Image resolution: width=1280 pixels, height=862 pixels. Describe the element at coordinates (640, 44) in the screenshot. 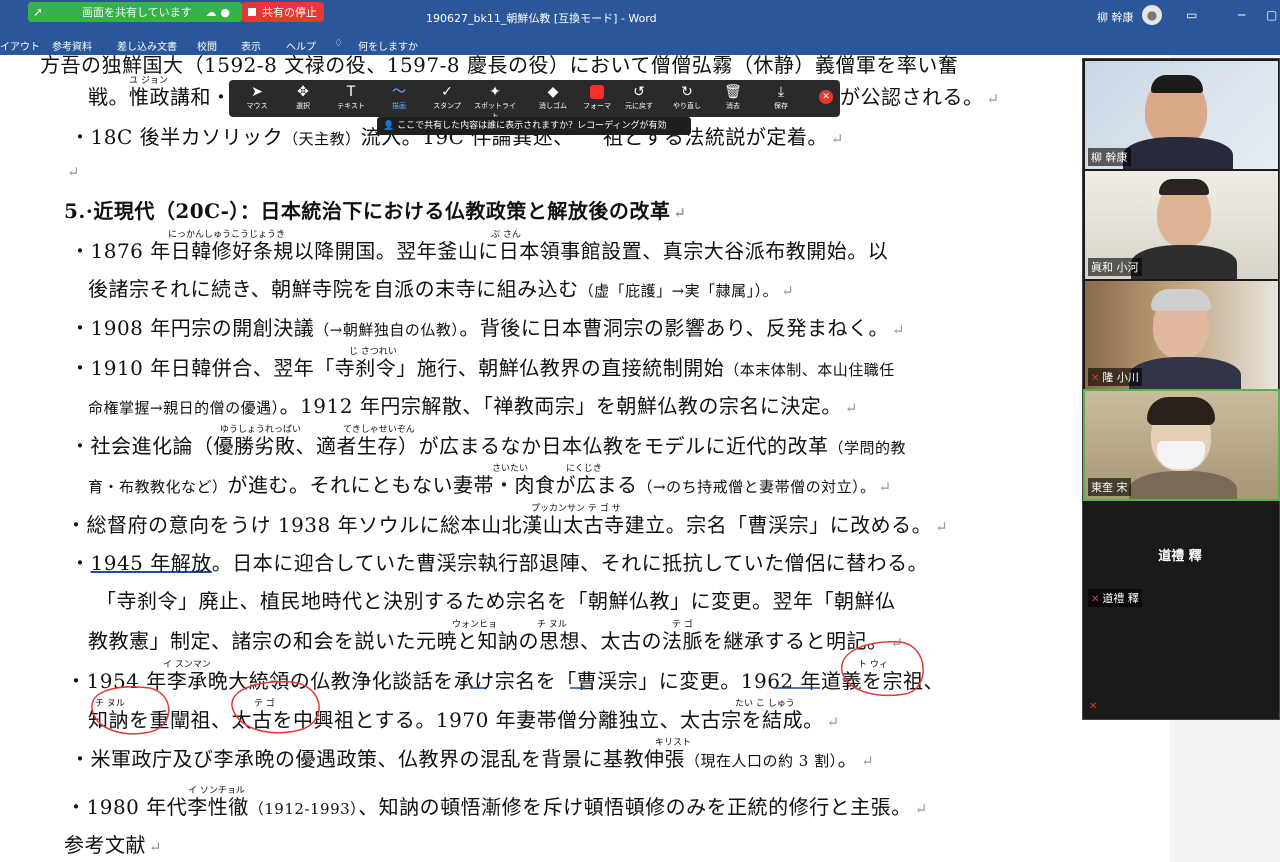

I see `ribbon-tabs: イアウト 参考資料 差し込み文書 校閲 表示 ヘルプ ♢ 何をしますか` at that location.